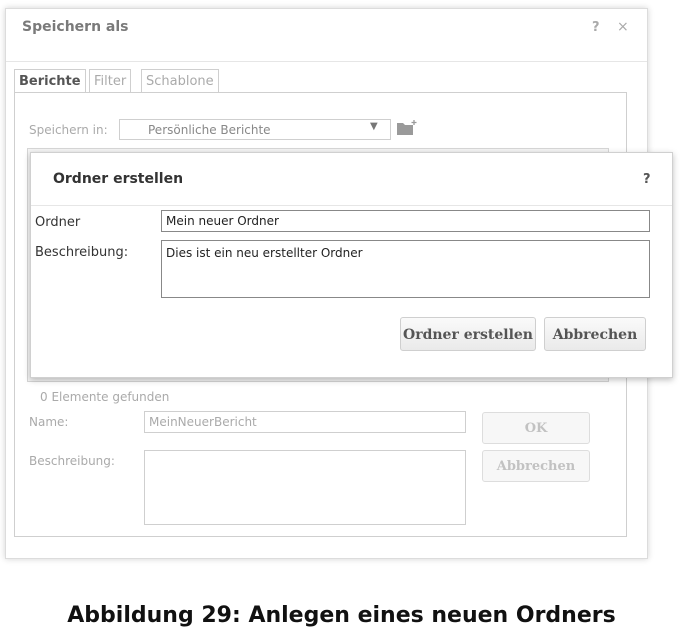  I want to click on save-in-label: Speichern in:, so click(68, 130).